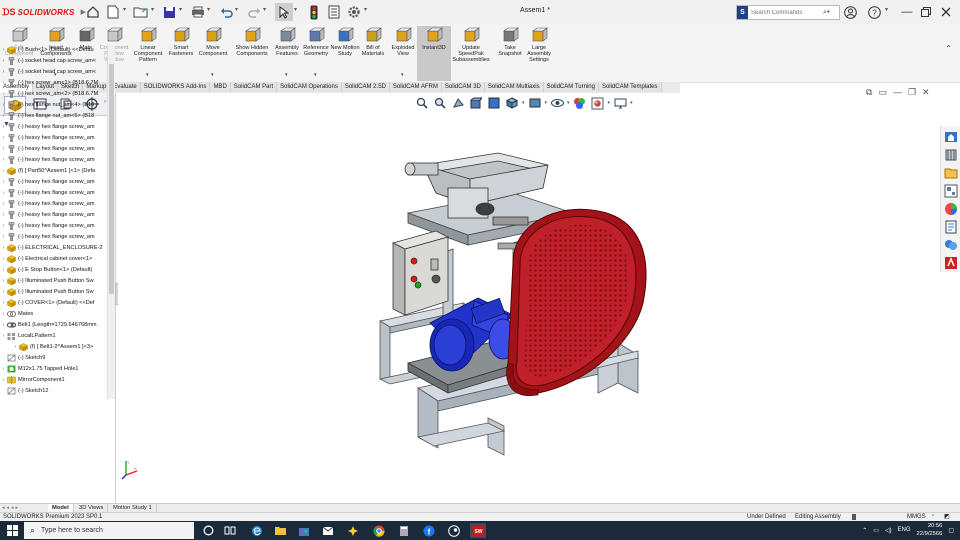 This screenshot has height=540, width=960. What do you see at coordinates (280, 530) in the screenshot?
I see `file-explorer-taskbar-icon` at bounding box center [280, 530].